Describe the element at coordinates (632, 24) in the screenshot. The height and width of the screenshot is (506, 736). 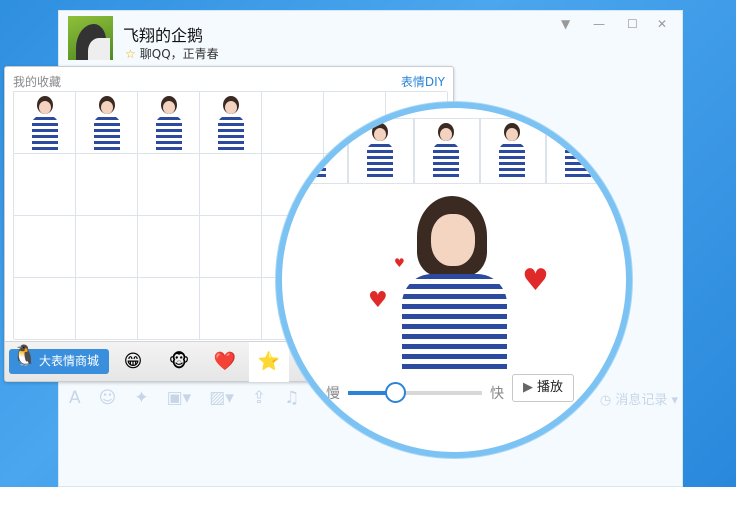
I see `maximize-button: ☐` at that location.